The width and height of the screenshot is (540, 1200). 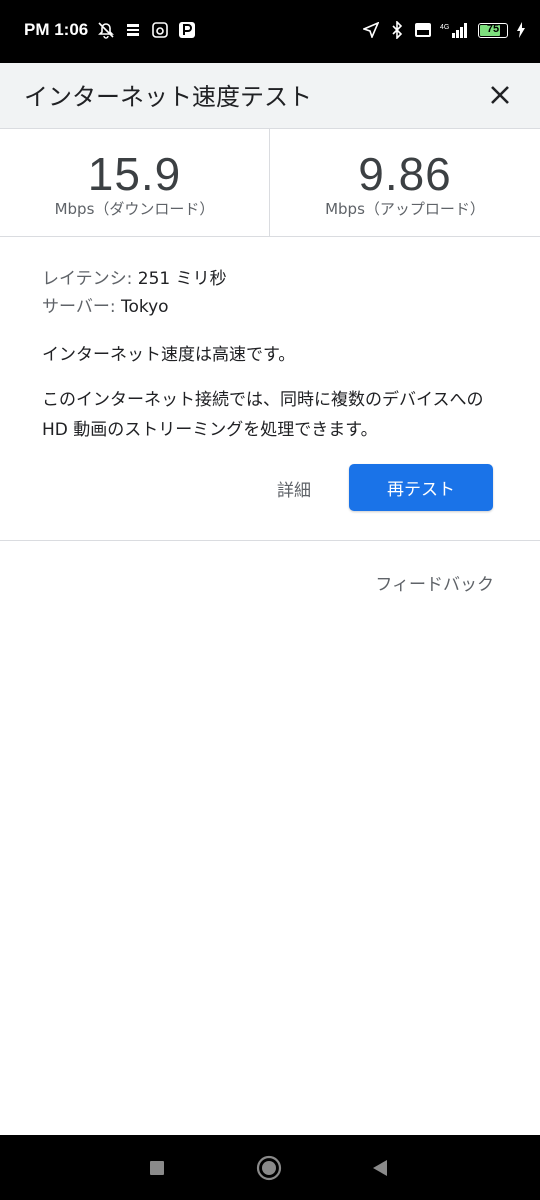 What do you see at coordinates (179, 279) in the screenshot?
I see `latency-value: 251 ミリ秒` at bounding box center [179, 279].